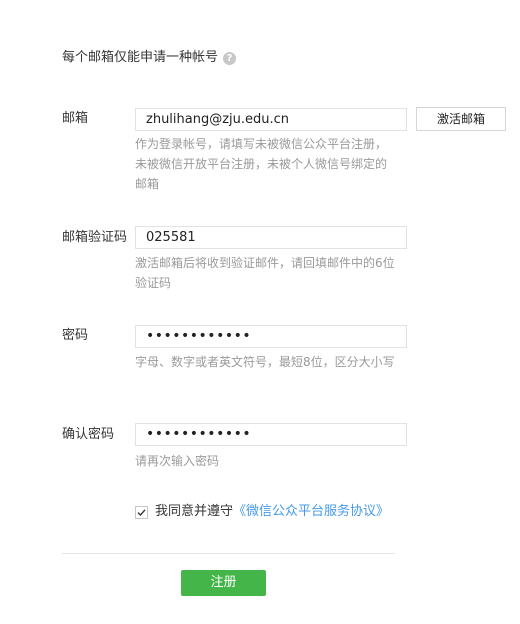  What do you see at coordinates (271, 336) in the screenshot?
I see `password-field: ••••••••••••` at bounding box center [271, 336].